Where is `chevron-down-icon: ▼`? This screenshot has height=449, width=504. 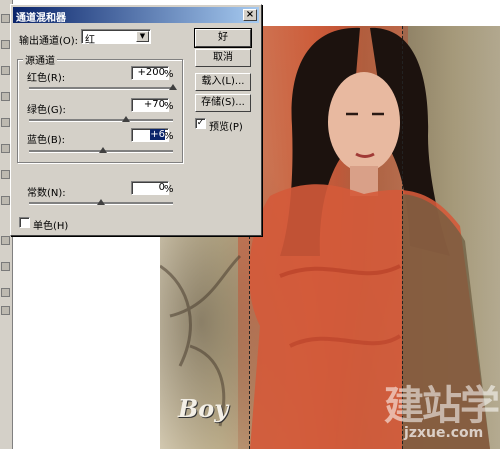
chevron-down-icon: ▼ is located at coordinates (142, 36).